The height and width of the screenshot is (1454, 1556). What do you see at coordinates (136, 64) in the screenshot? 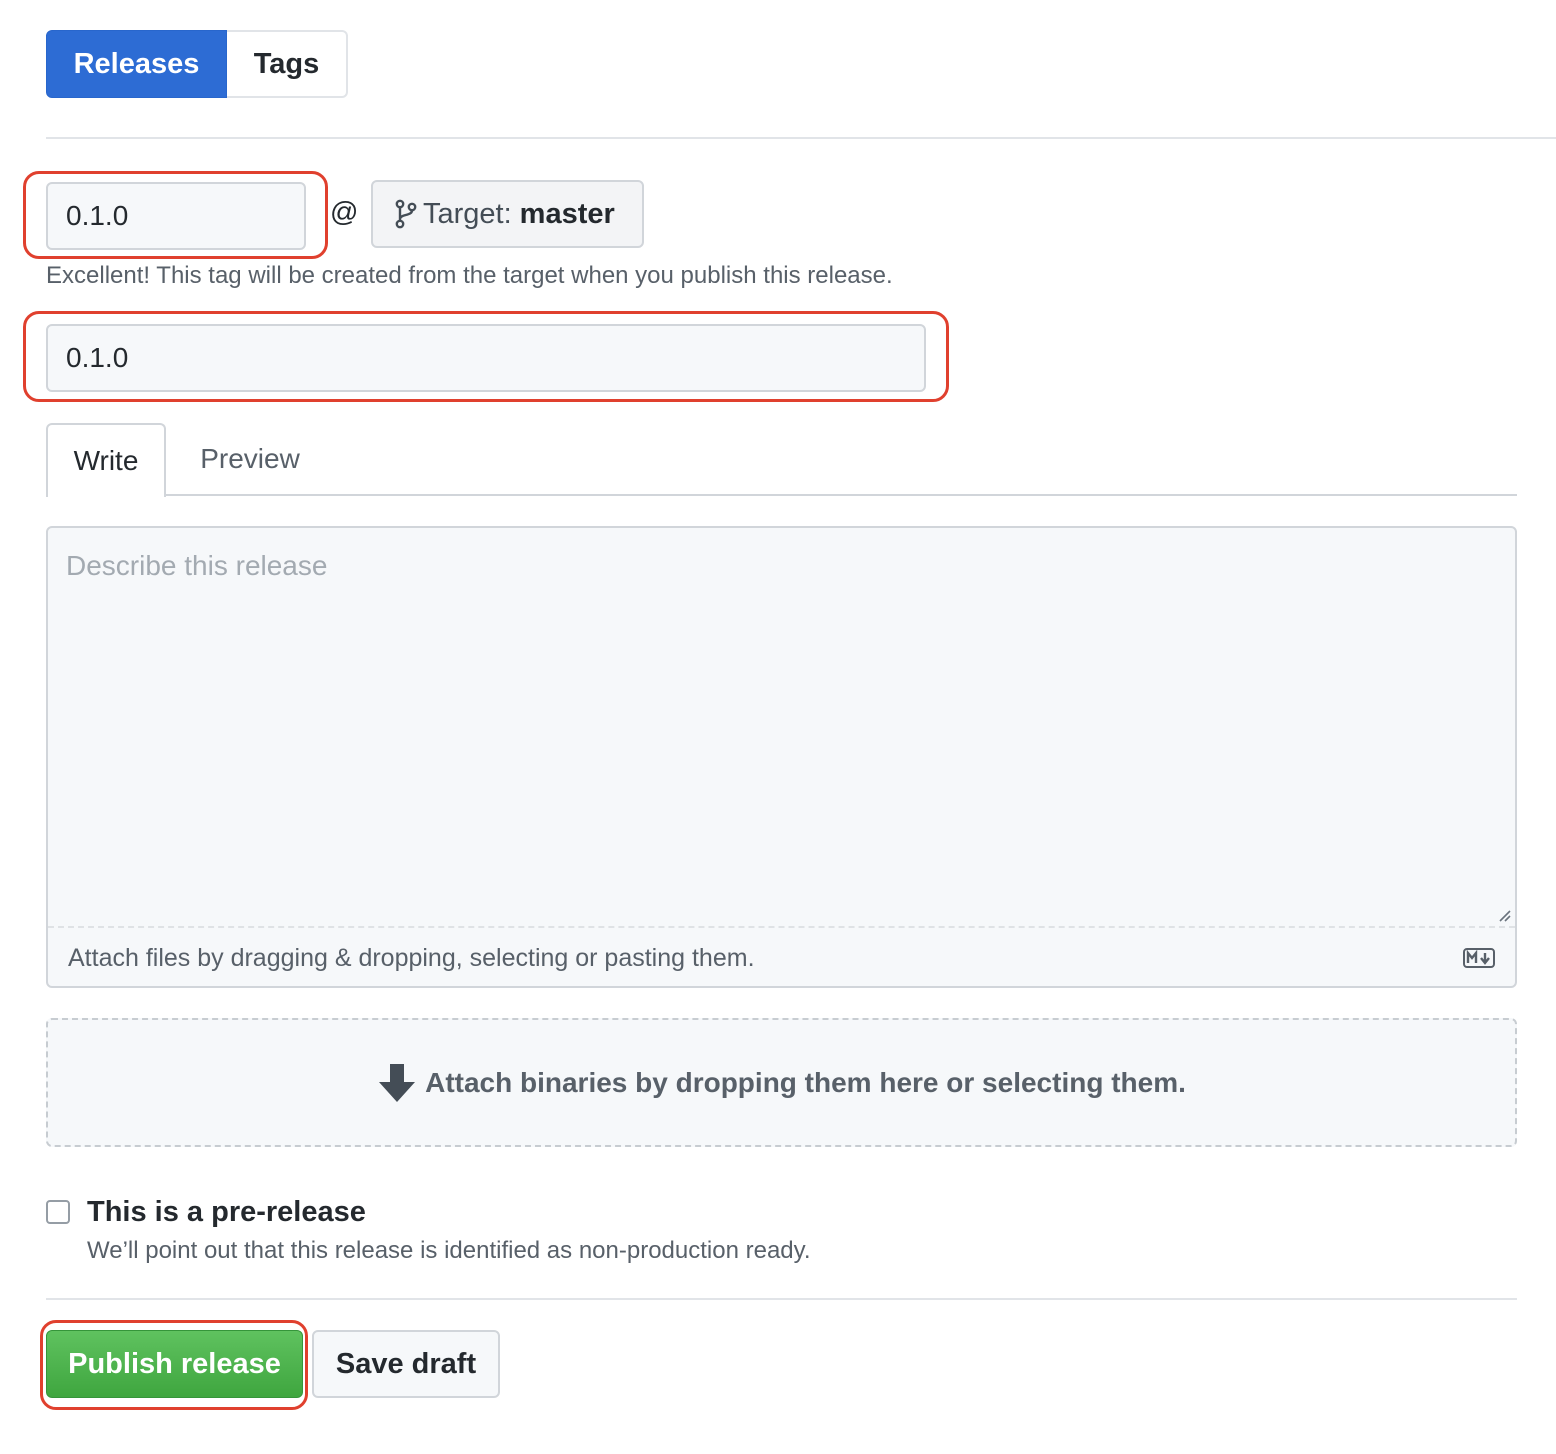
I see `releases-tab: Releases` at bounding box center [136, 64].